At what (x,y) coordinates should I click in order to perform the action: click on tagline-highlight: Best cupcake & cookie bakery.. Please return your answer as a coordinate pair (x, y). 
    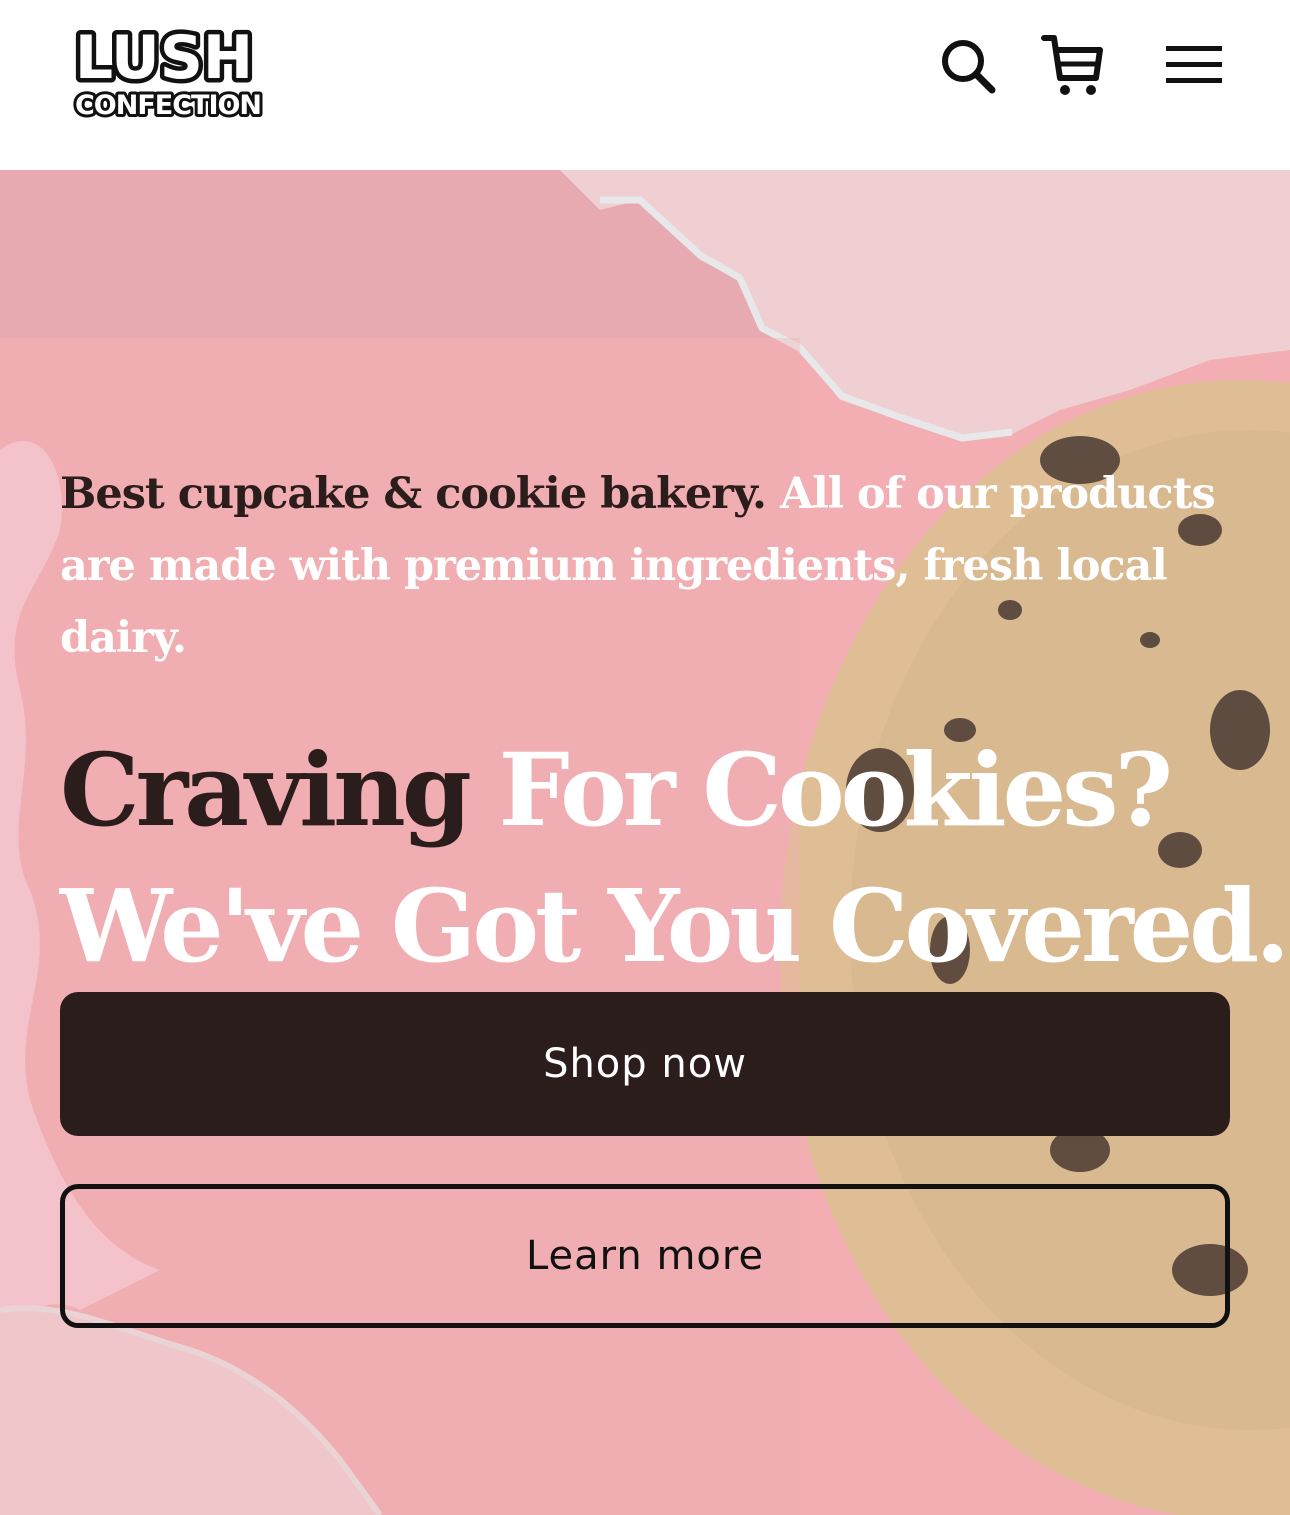
    Looking at the image, I should click on (413, 494).